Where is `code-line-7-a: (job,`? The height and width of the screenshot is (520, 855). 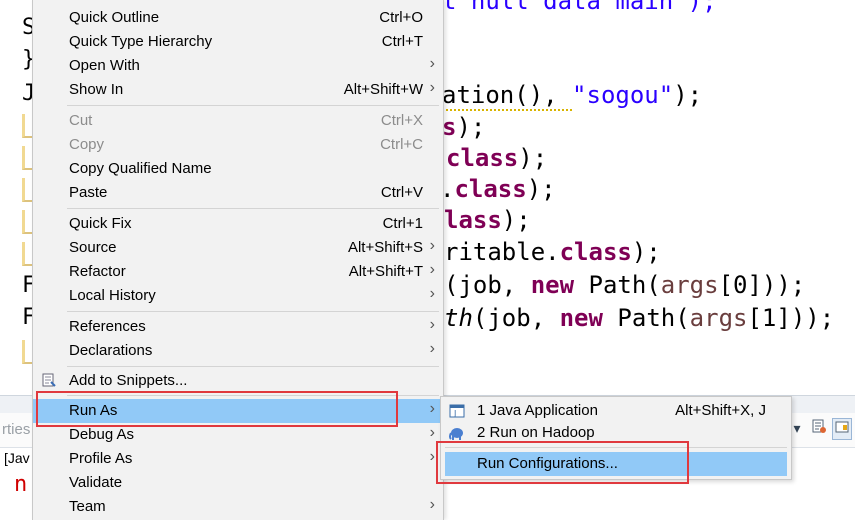 code-line-7-a: (job, is located at coordinates (487, 285).